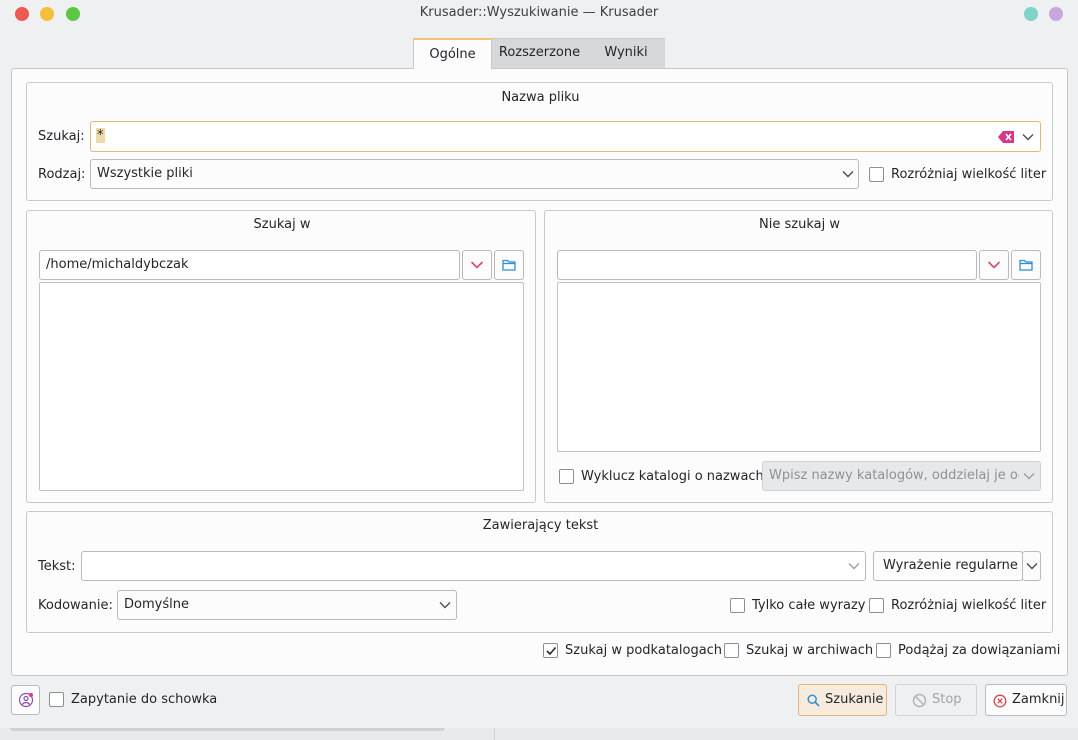  I want to click on profiles-button, so click(25, 700).